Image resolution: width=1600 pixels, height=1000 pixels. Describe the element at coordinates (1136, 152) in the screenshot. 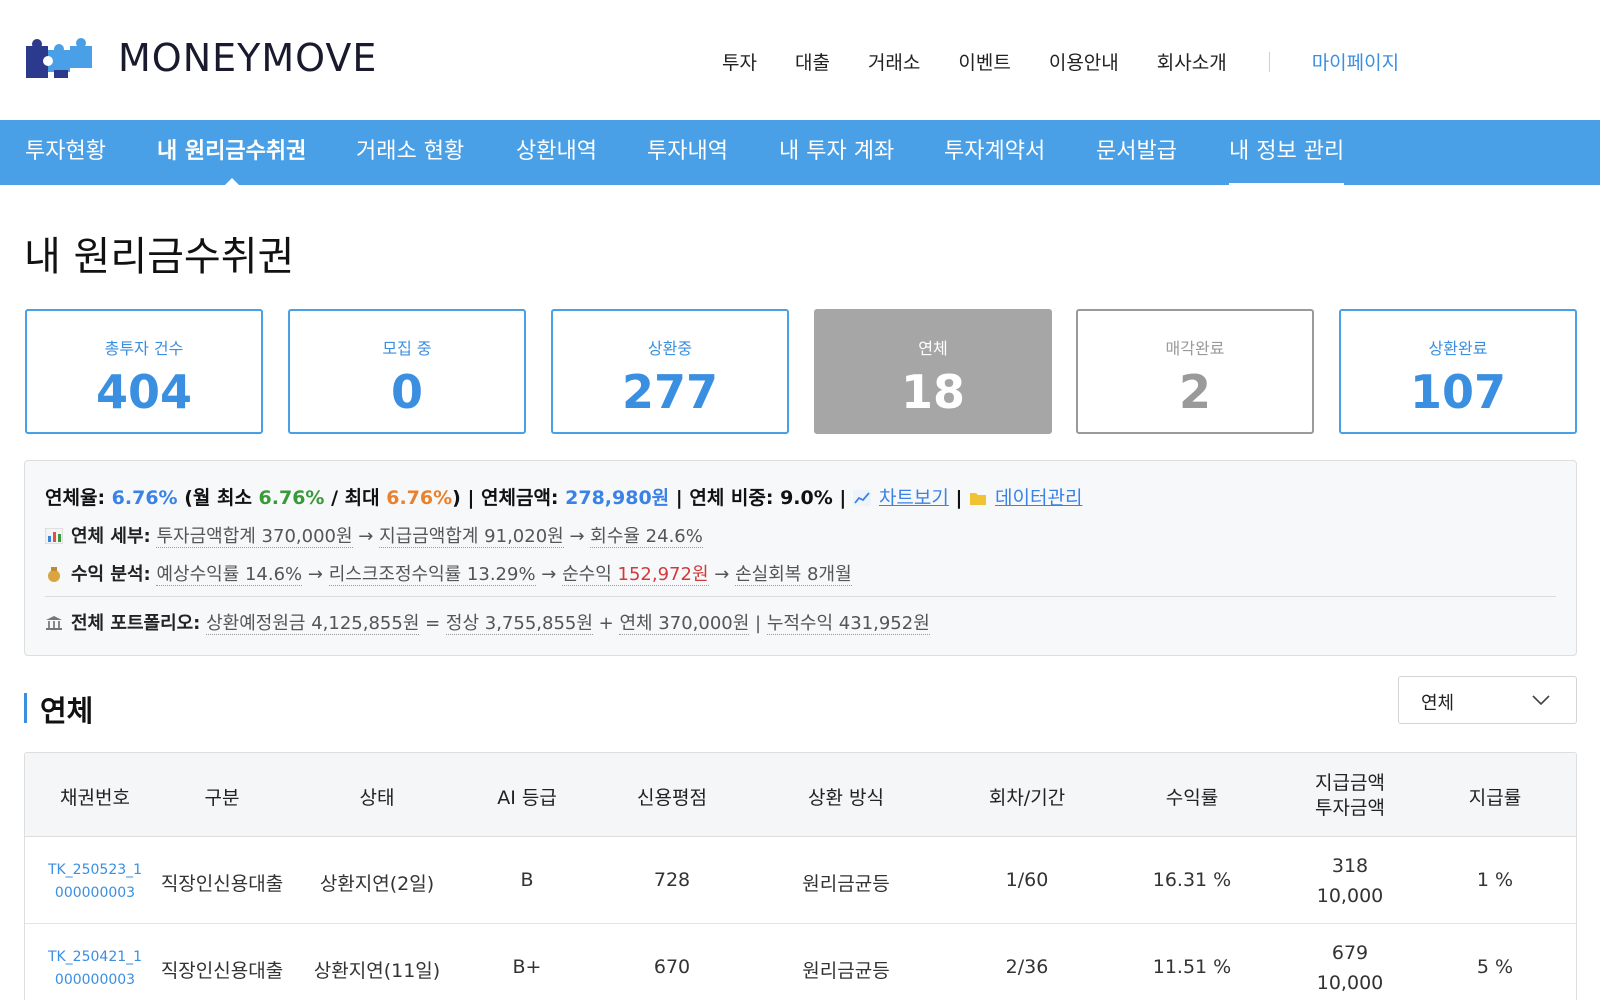

I see `tab-documents: 문서발급` at that location.